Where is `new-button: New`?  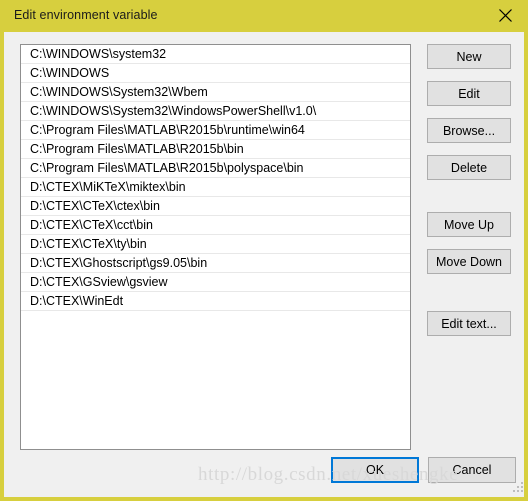
new-button: New is located at coordinates (469, 56).